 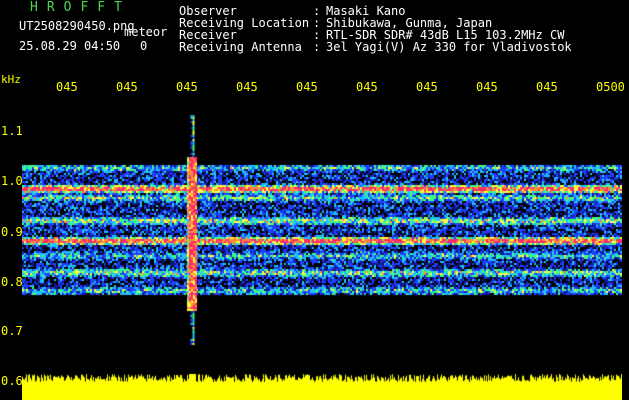 What do you see at coordinates (12, 181) in the screenshot?
I see `y-tick-label: 1.0` at bounding box center [12, 181].